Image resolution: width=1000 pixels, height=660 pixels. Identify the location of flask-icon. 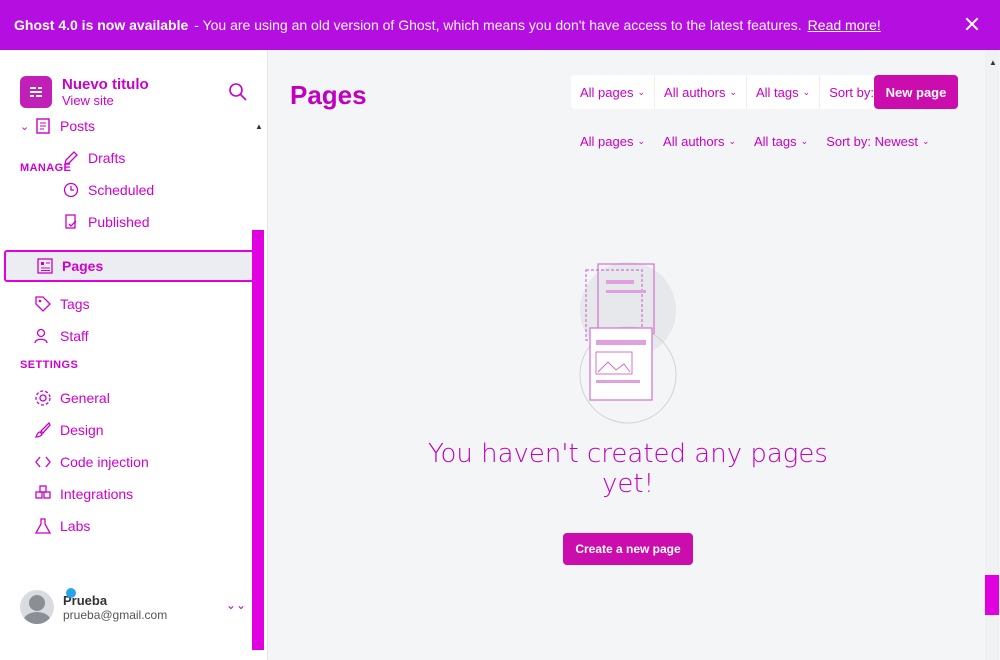
(43, 526).